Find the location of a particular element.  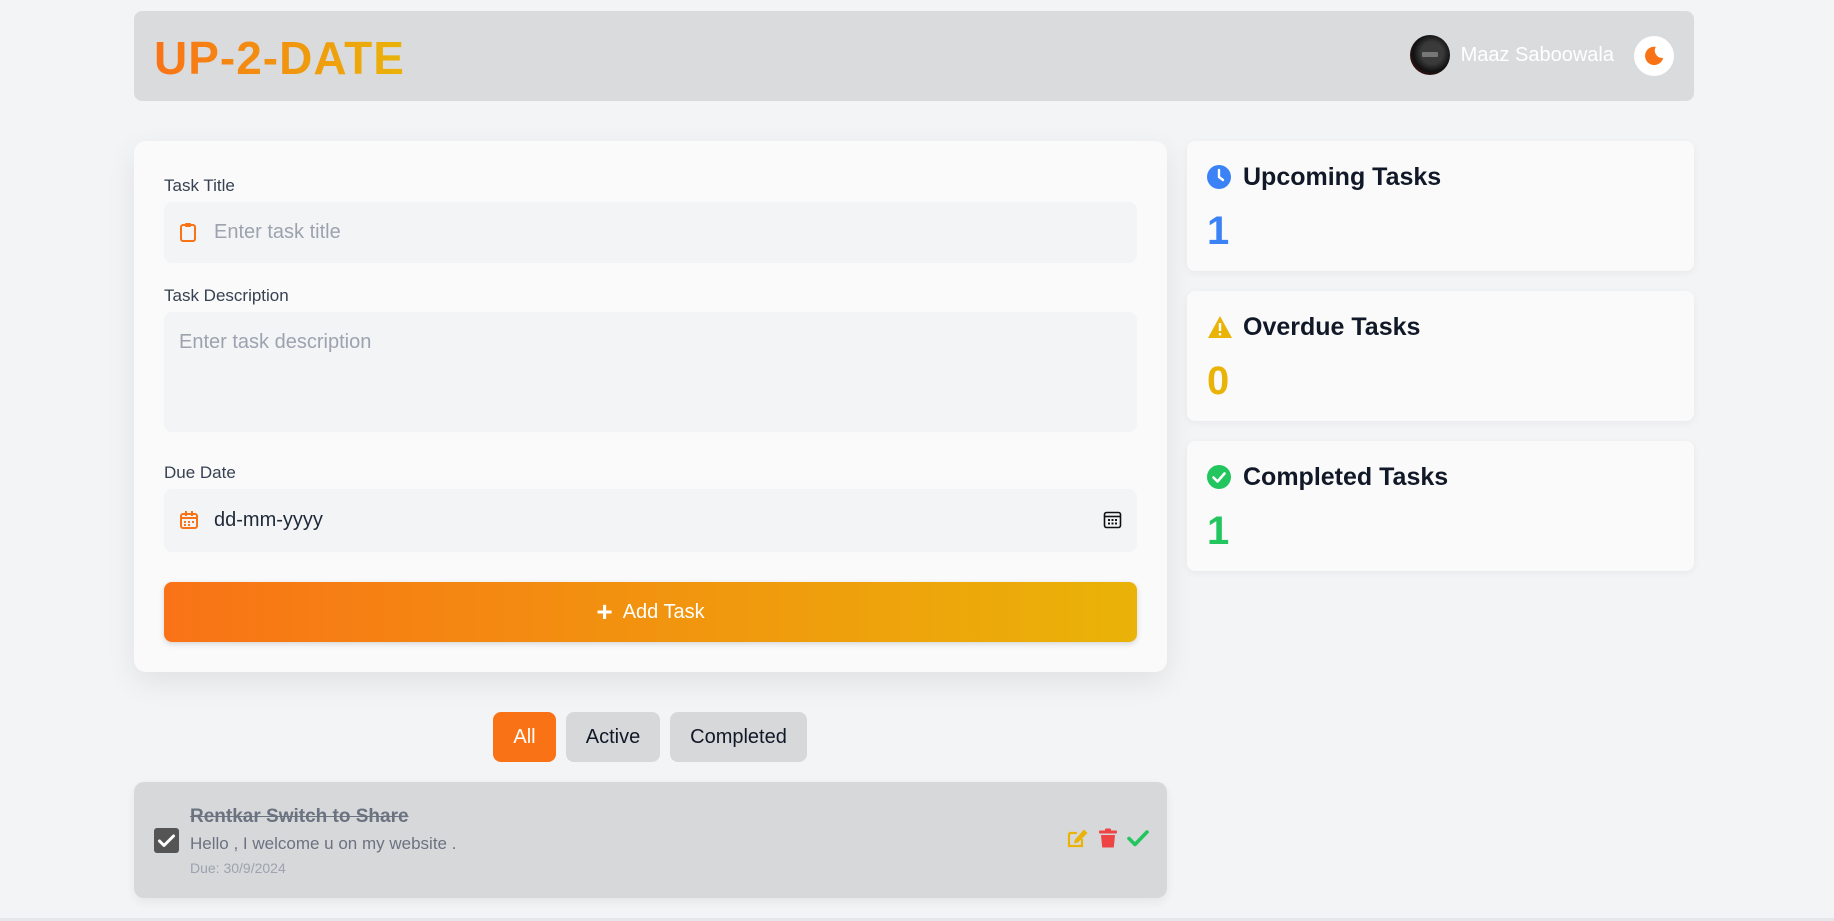

warning-icon is located at coordinates (1220, 327).